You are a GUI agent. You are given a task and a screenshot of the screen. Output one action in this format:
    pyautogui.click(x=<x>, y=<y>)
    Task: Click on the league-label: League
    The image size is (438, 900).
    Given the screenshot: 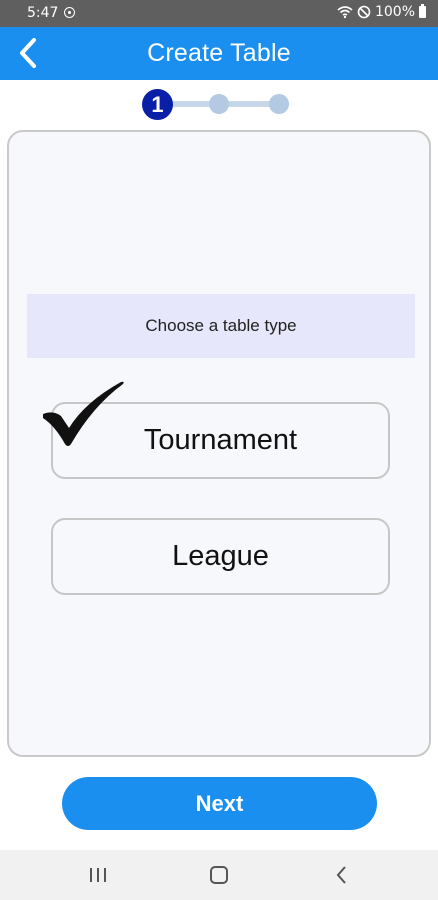 What is the action you would take?
    pyautogui.click(x=220, y=556)
    